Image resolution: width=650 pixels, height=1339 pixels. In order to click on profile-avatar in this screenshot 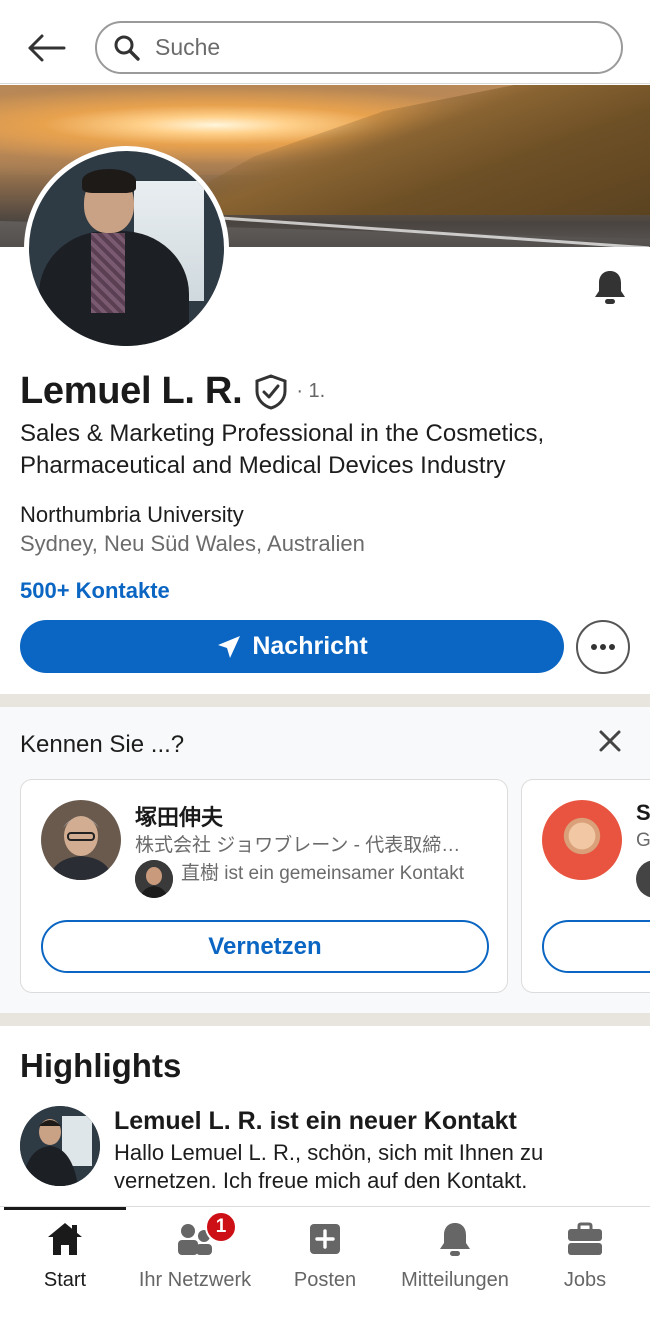, I will do `click(126, 248)`.